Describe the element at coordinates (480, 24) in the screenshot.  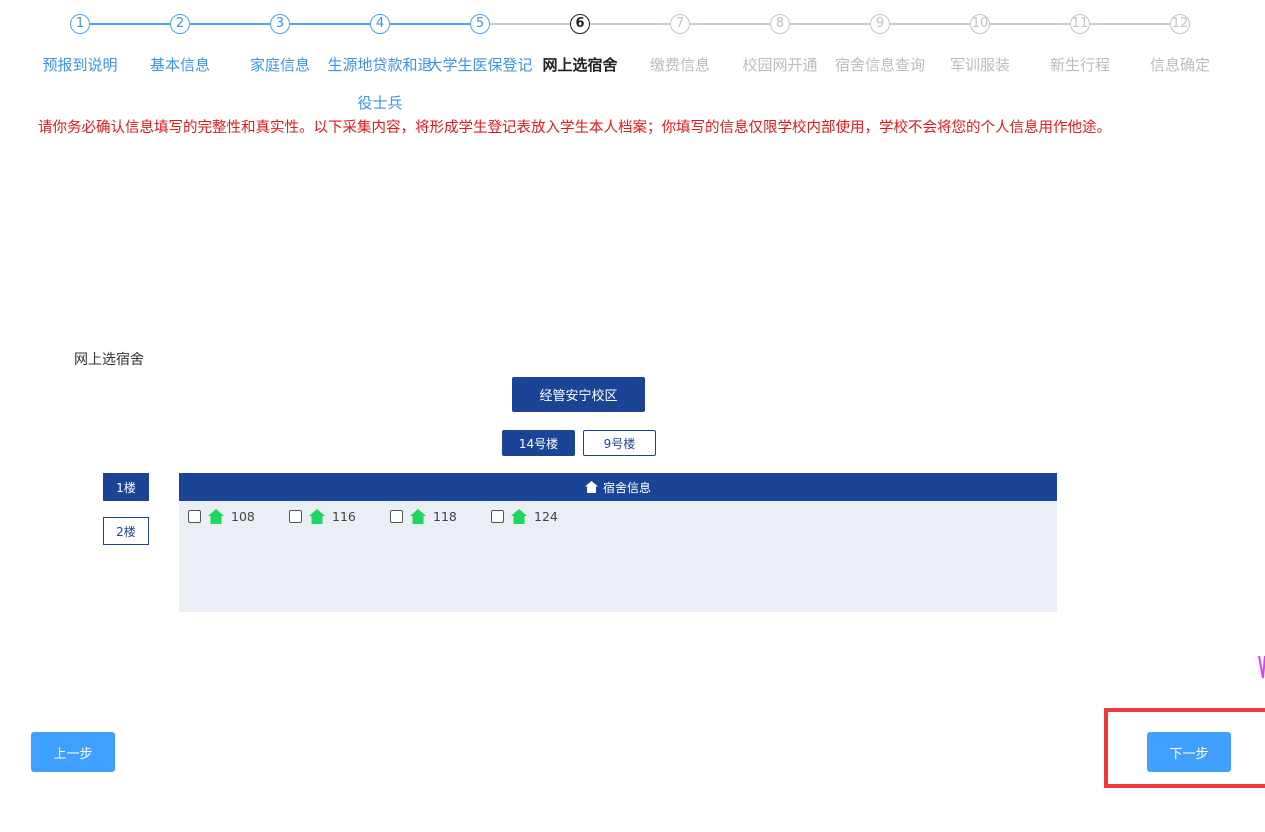
I see `step-number: 5` at that location.